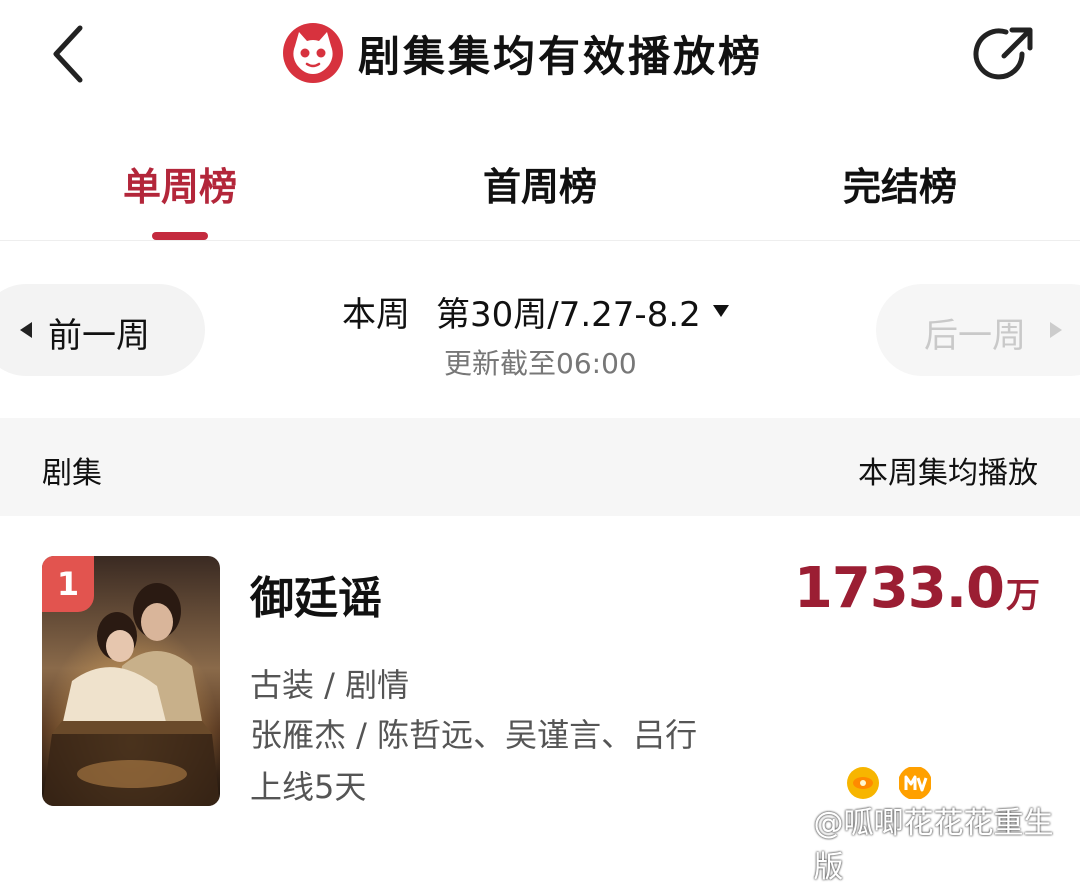  I want to click on share-icon, so click(1003, 53).